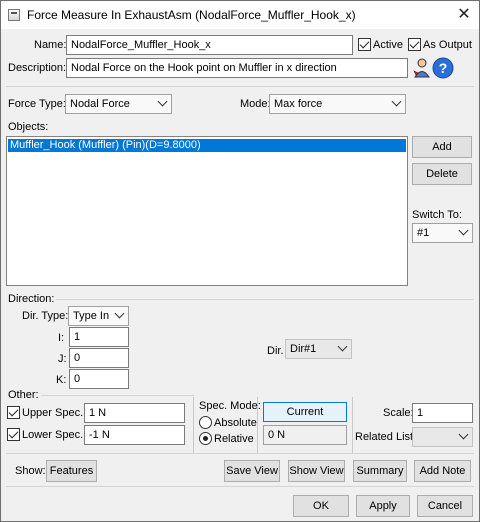 The image size is (480, 522). I want to click on spec-mode-label: Spec. Mode:, so click(230, 406).